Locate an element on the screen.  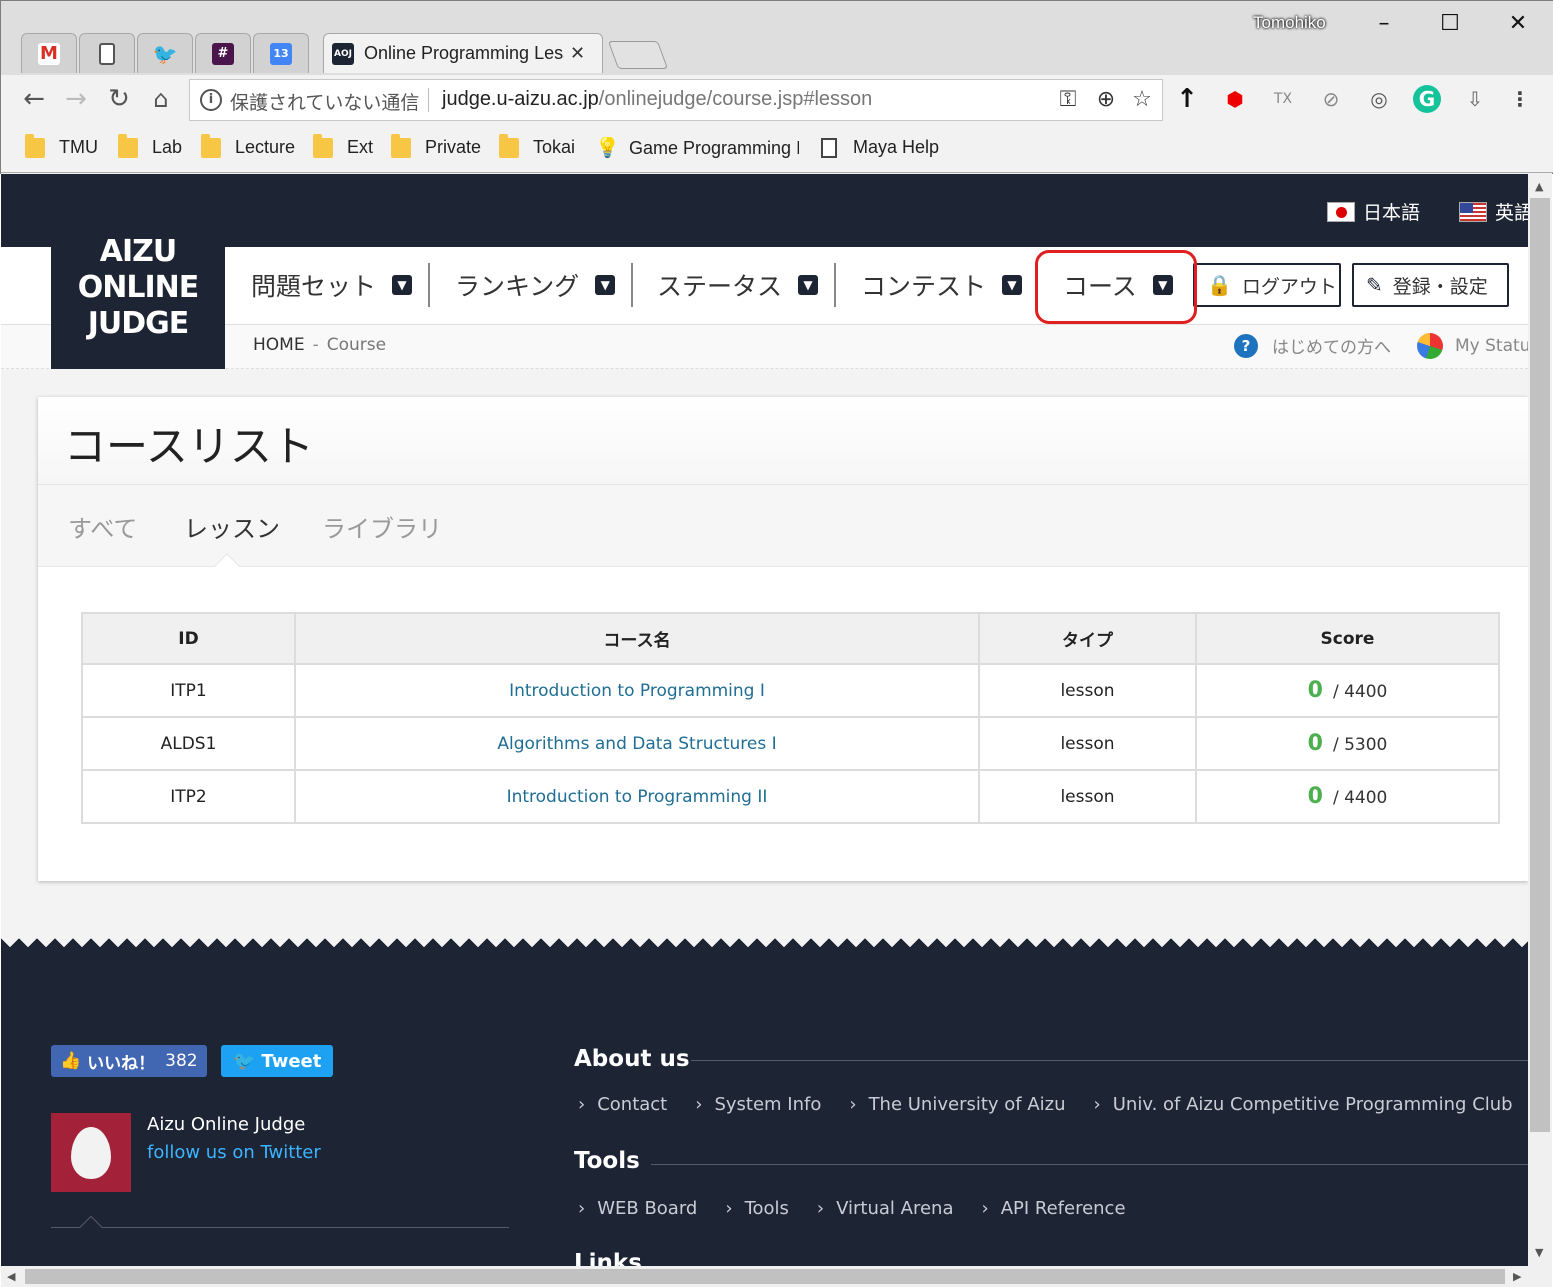
tab-twitter: 🐦 is located at coordinates (165, 53).